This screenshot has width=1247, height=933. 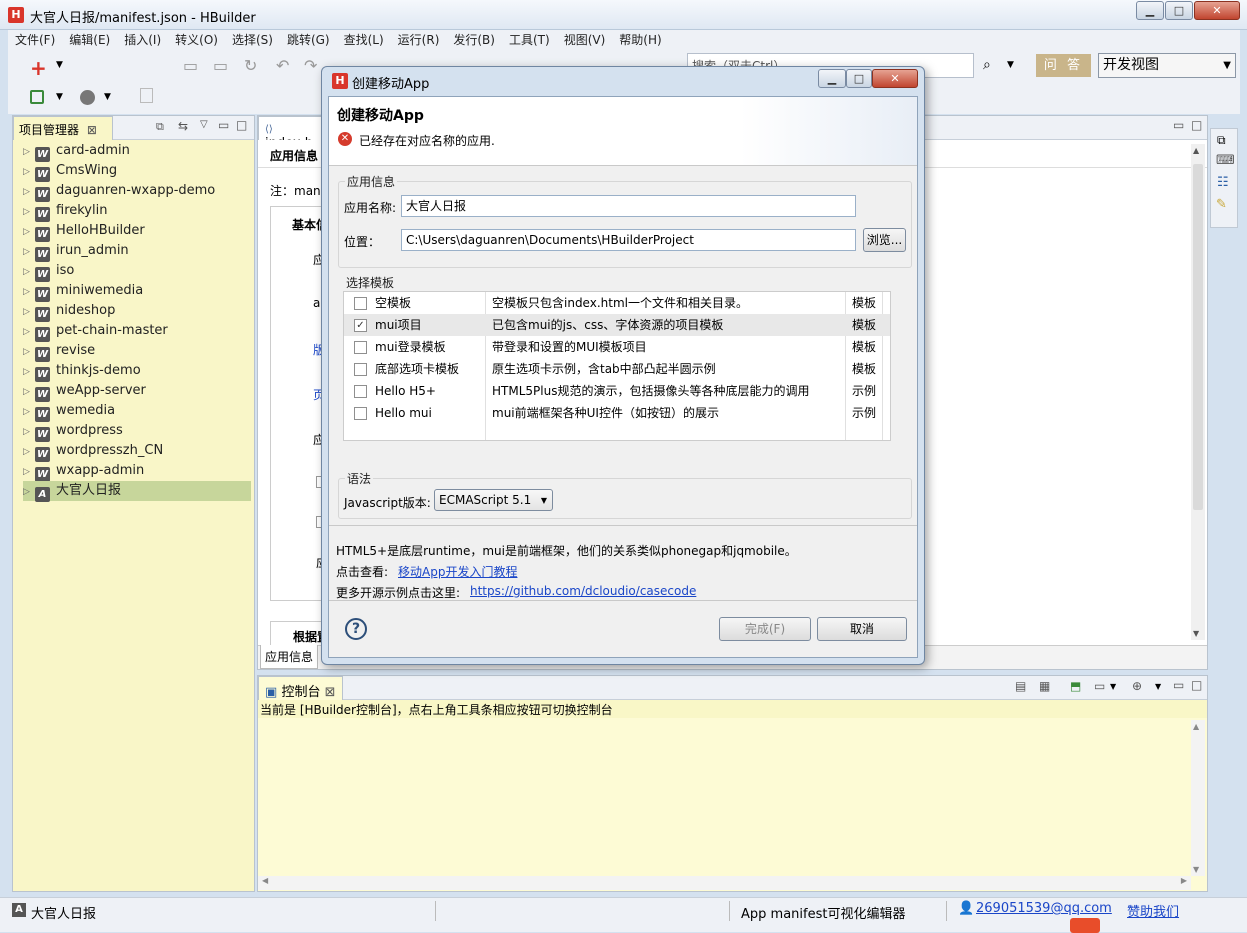 What do you see at coordinates (37, 97) in the screenshot?
I see `run-icon` at bounding box center [37, 97].